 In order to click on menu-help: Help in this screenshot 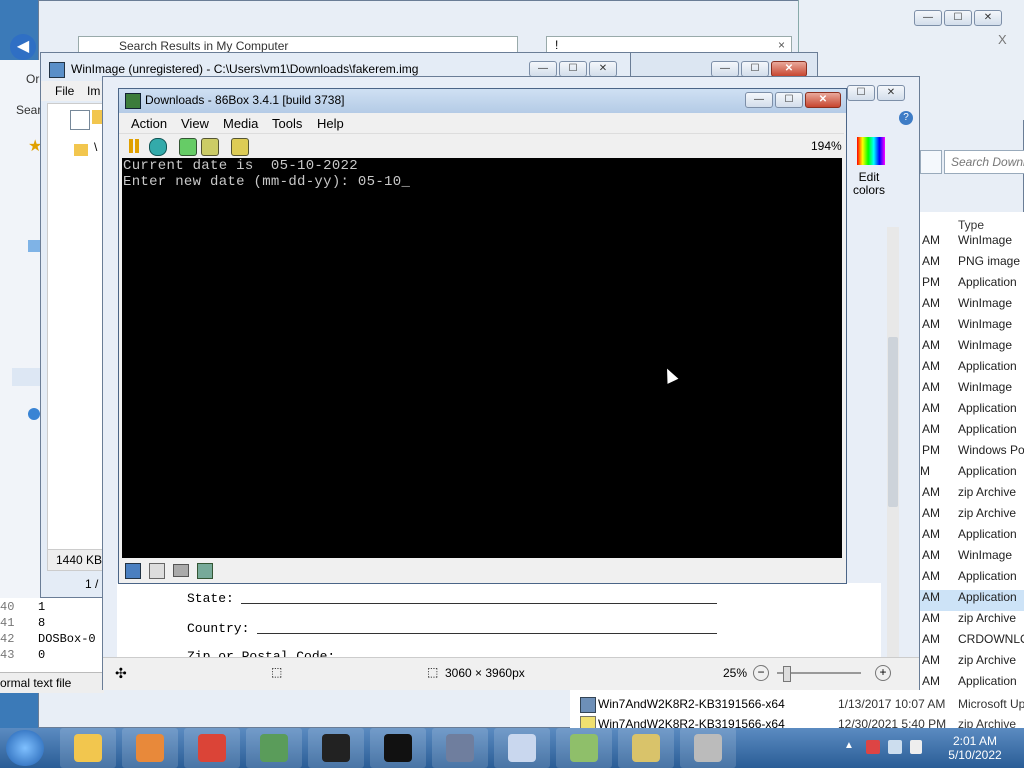, I will do `click(330, 123)`.